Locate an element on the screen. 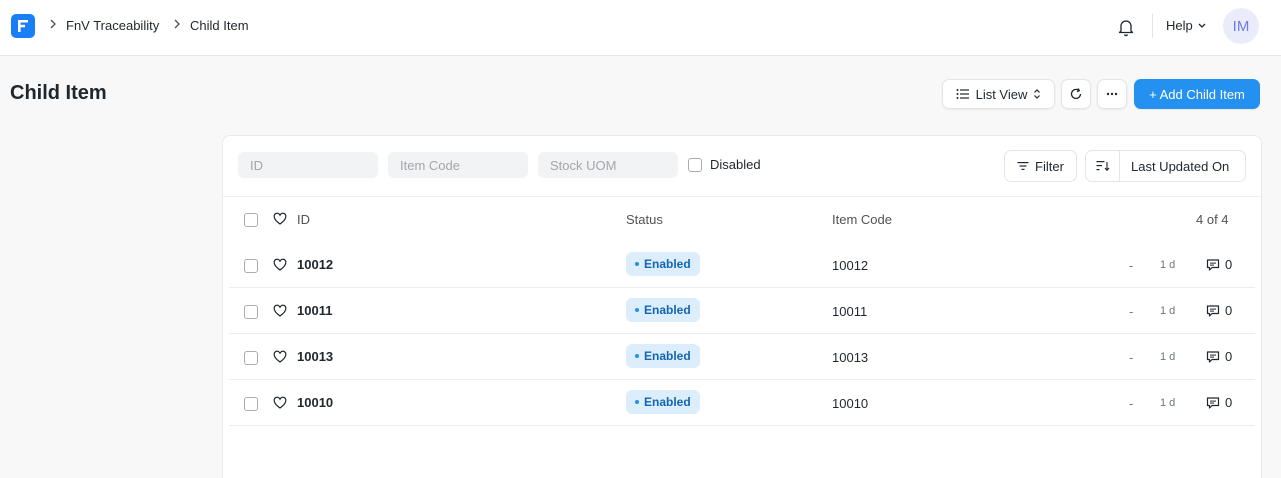 The image size is (1281, 478). row-item-code: 10013 is located at coordinates (850, 357).